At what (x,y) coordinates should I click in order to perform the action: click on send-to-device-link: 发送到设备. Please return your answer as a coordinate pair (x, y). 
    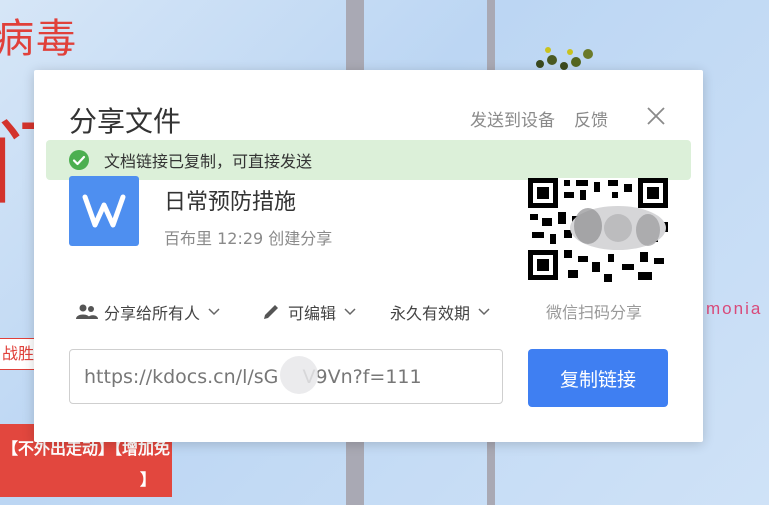
    Looking at the image, I should click on (512, 118).